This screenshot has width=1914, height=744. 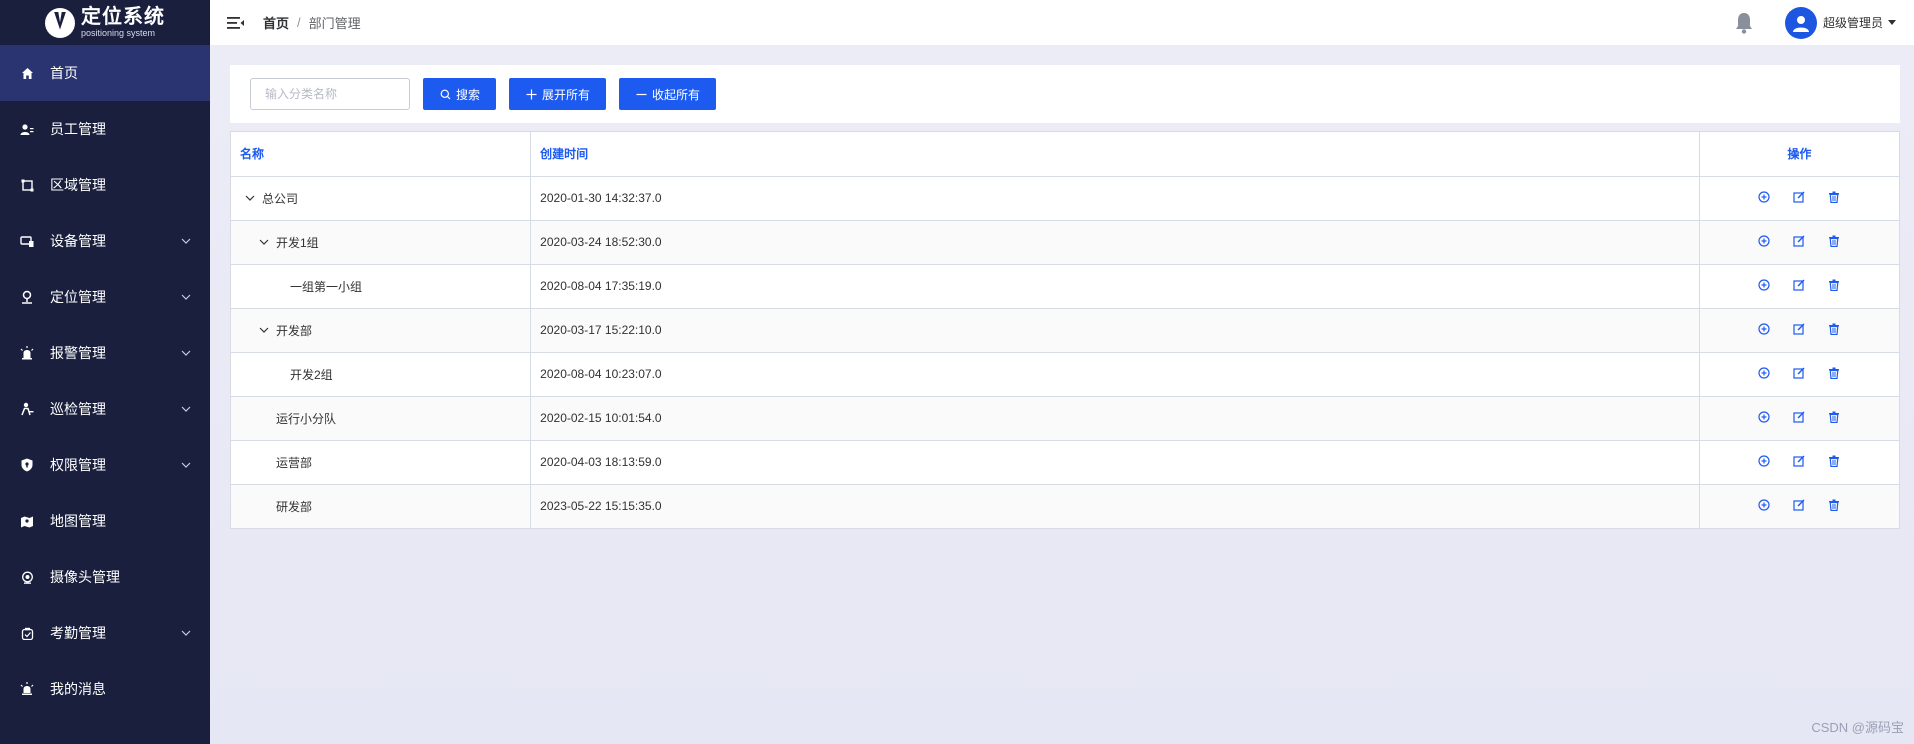 What do you see at coordinates (27, 465) in the screenshot?
I see `shield-icon` at bounding box center [27, 465].